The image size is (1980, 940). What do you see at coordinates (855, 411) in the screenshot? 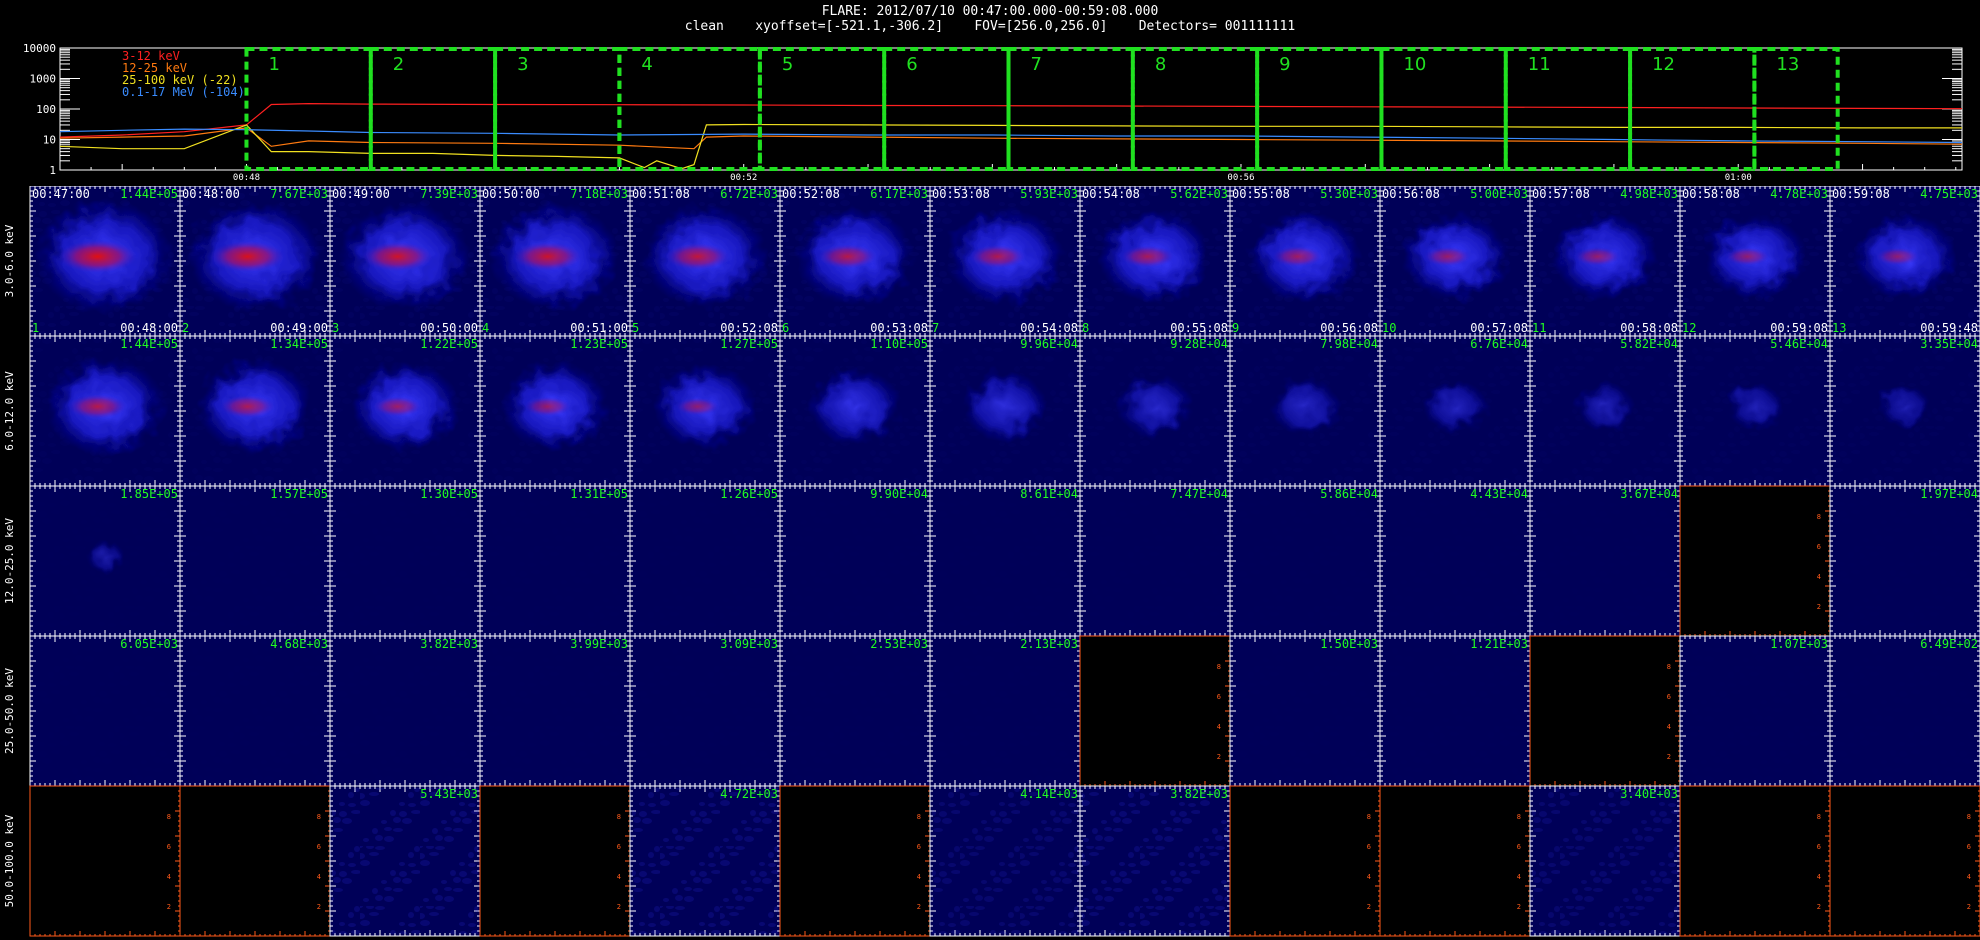
I see `image-cell: 1.10E+05` at bounding box center [855, 411].